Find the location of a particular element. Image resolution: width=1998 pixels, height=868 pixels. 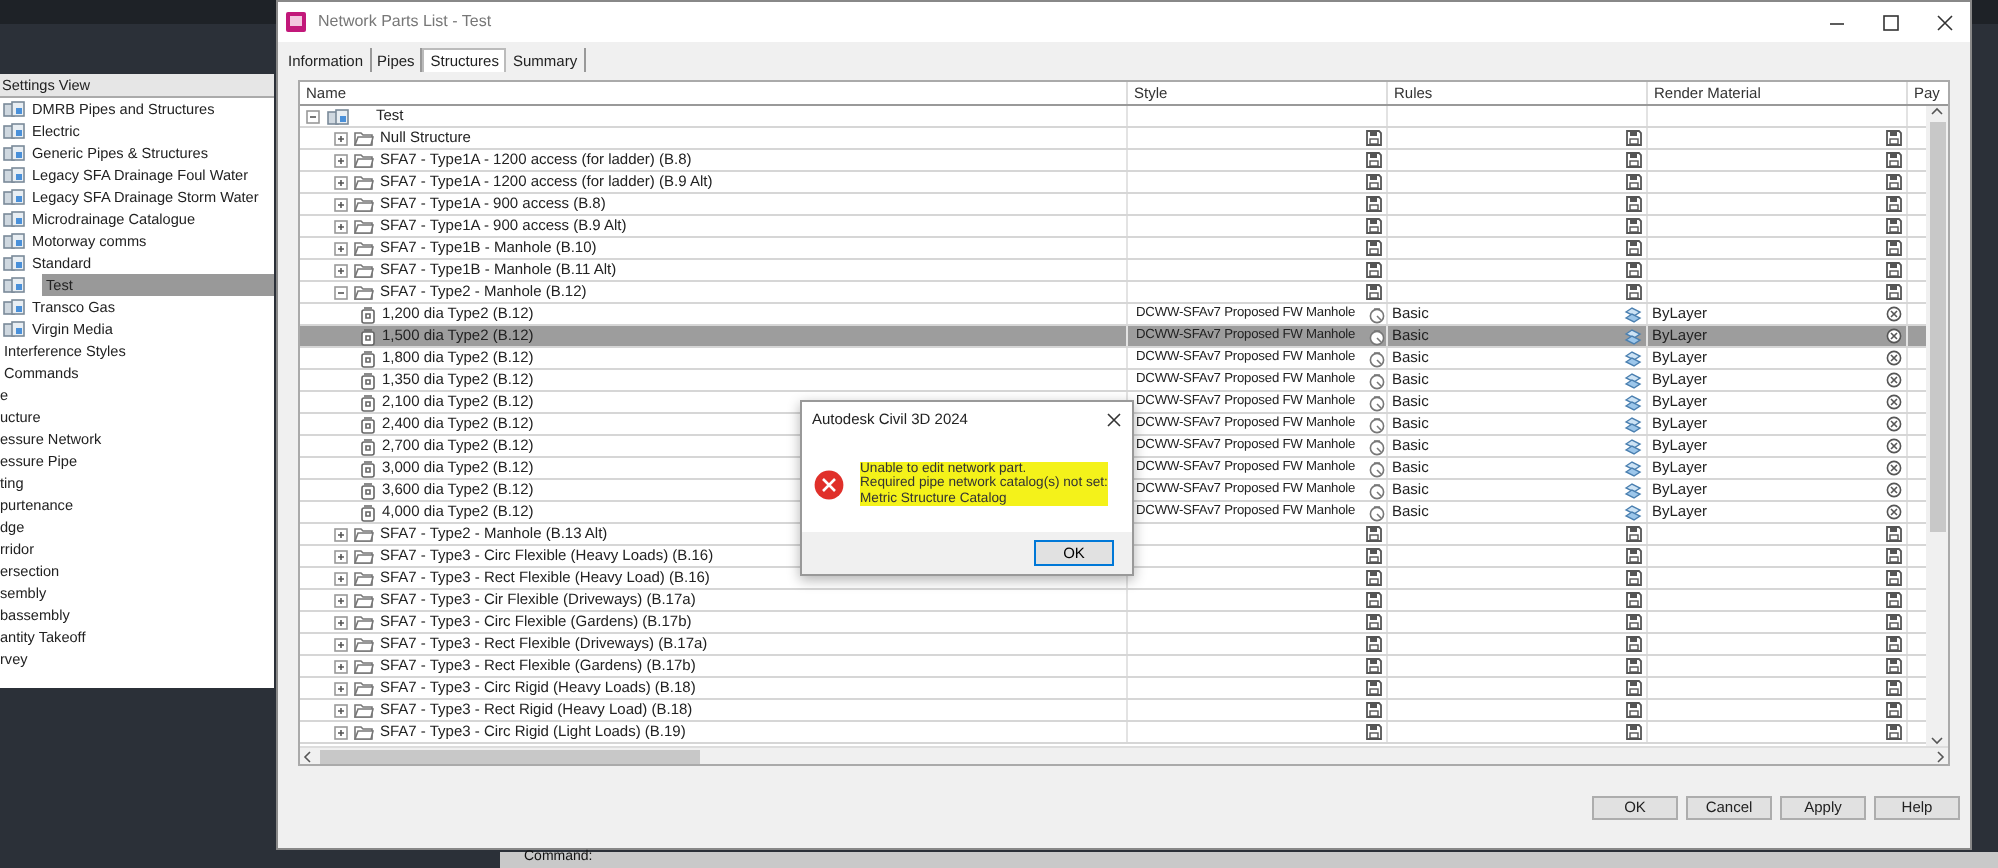

error-icon is located at coordinates (829, 484).